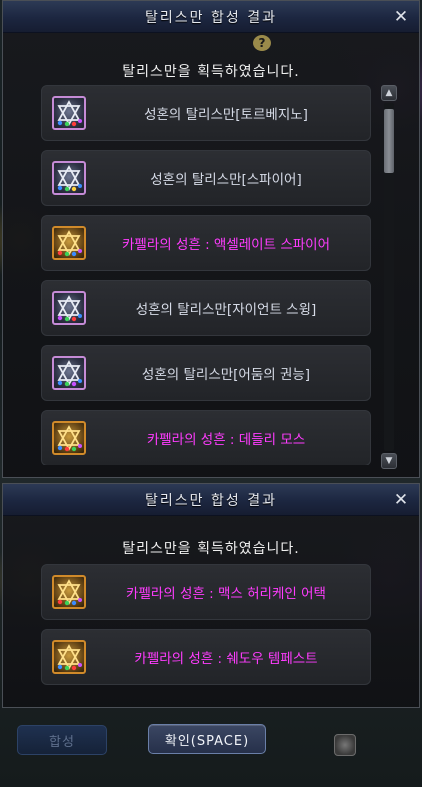 Image resolution: width=422 pixels, height=787 pixels. Describe the element at coordinates (226, 115) in the screenshot. I see `item-label: 성혼의 탈리스만[토르베지노]` at that location.